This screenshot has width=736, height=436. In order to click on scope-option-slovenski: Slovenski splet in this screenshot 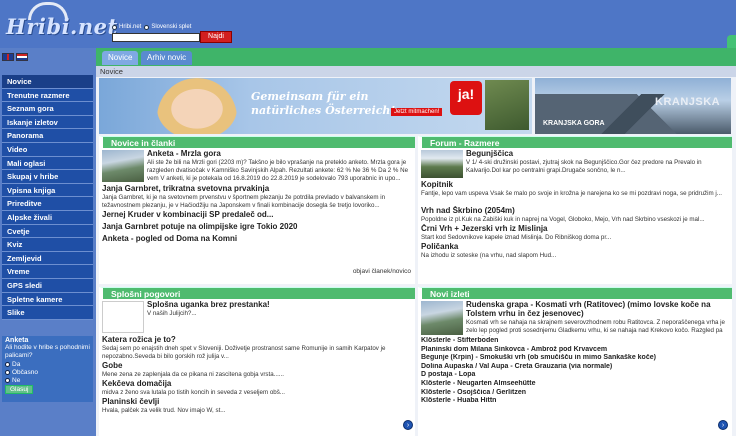, I will do `click(167, 27)`.